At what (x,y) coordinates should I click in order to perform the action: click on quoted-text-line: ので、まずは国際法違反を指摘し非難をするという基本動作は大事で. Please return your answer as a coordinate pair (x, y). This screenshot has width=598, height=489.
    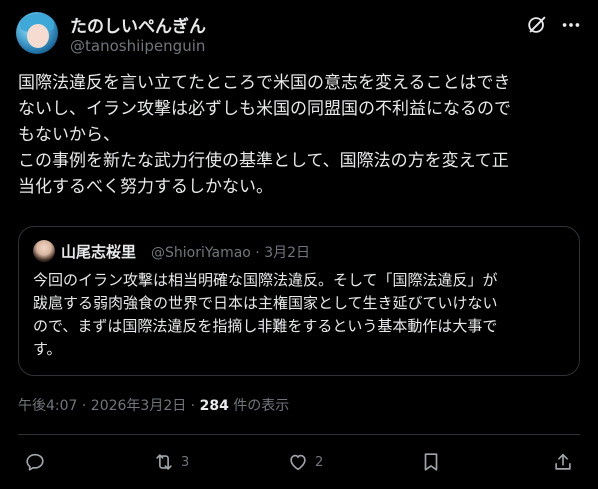
    Looking at the image, I should click on (265, 326).